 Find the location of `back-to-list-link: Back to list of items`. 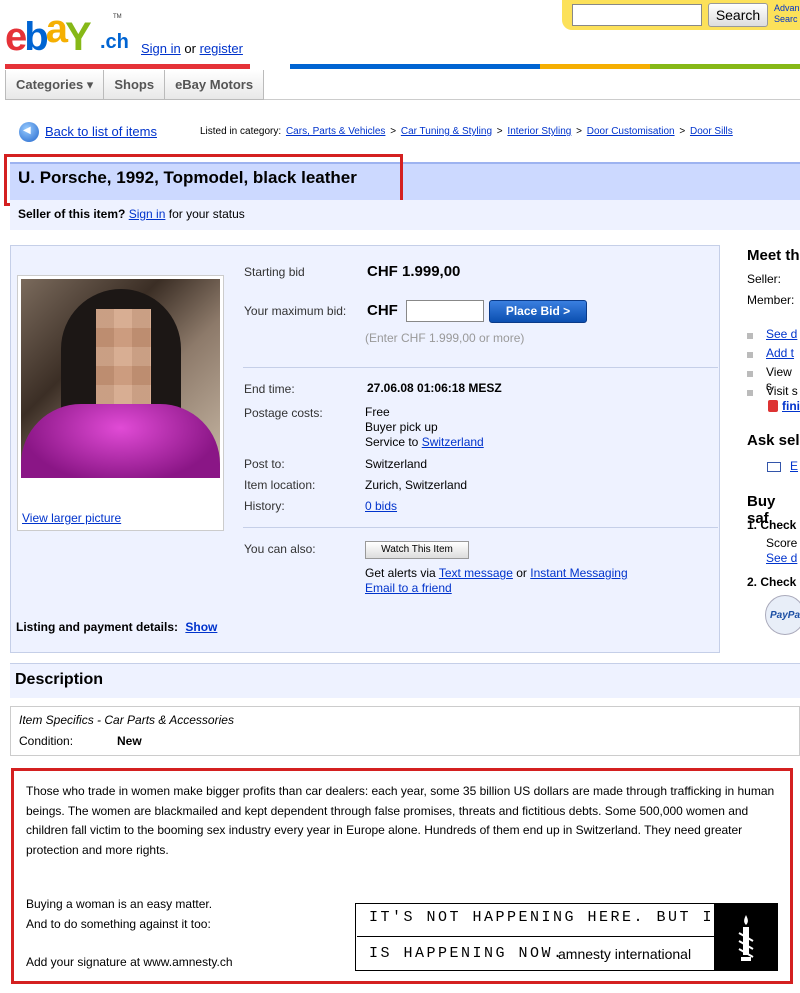

back-to-list-link: Back to list of items is located at coordinates (101, 131).